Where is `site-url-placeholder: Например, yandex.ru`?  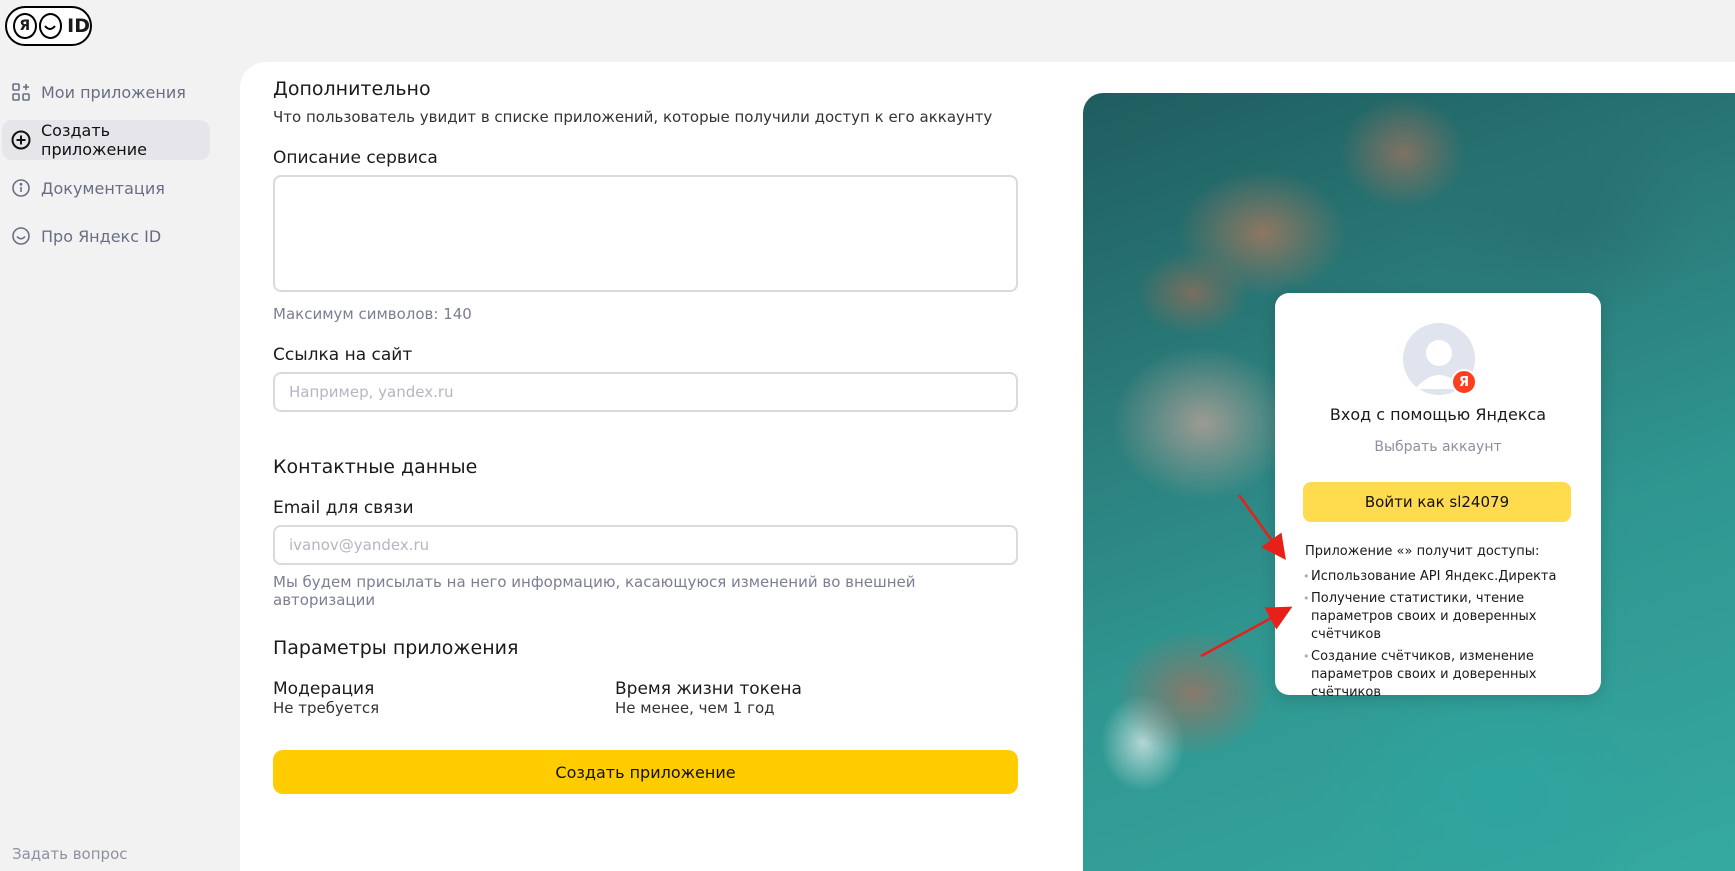
site-url-placeholder: Например, yandex.ru is located at coordinates (371, 392).